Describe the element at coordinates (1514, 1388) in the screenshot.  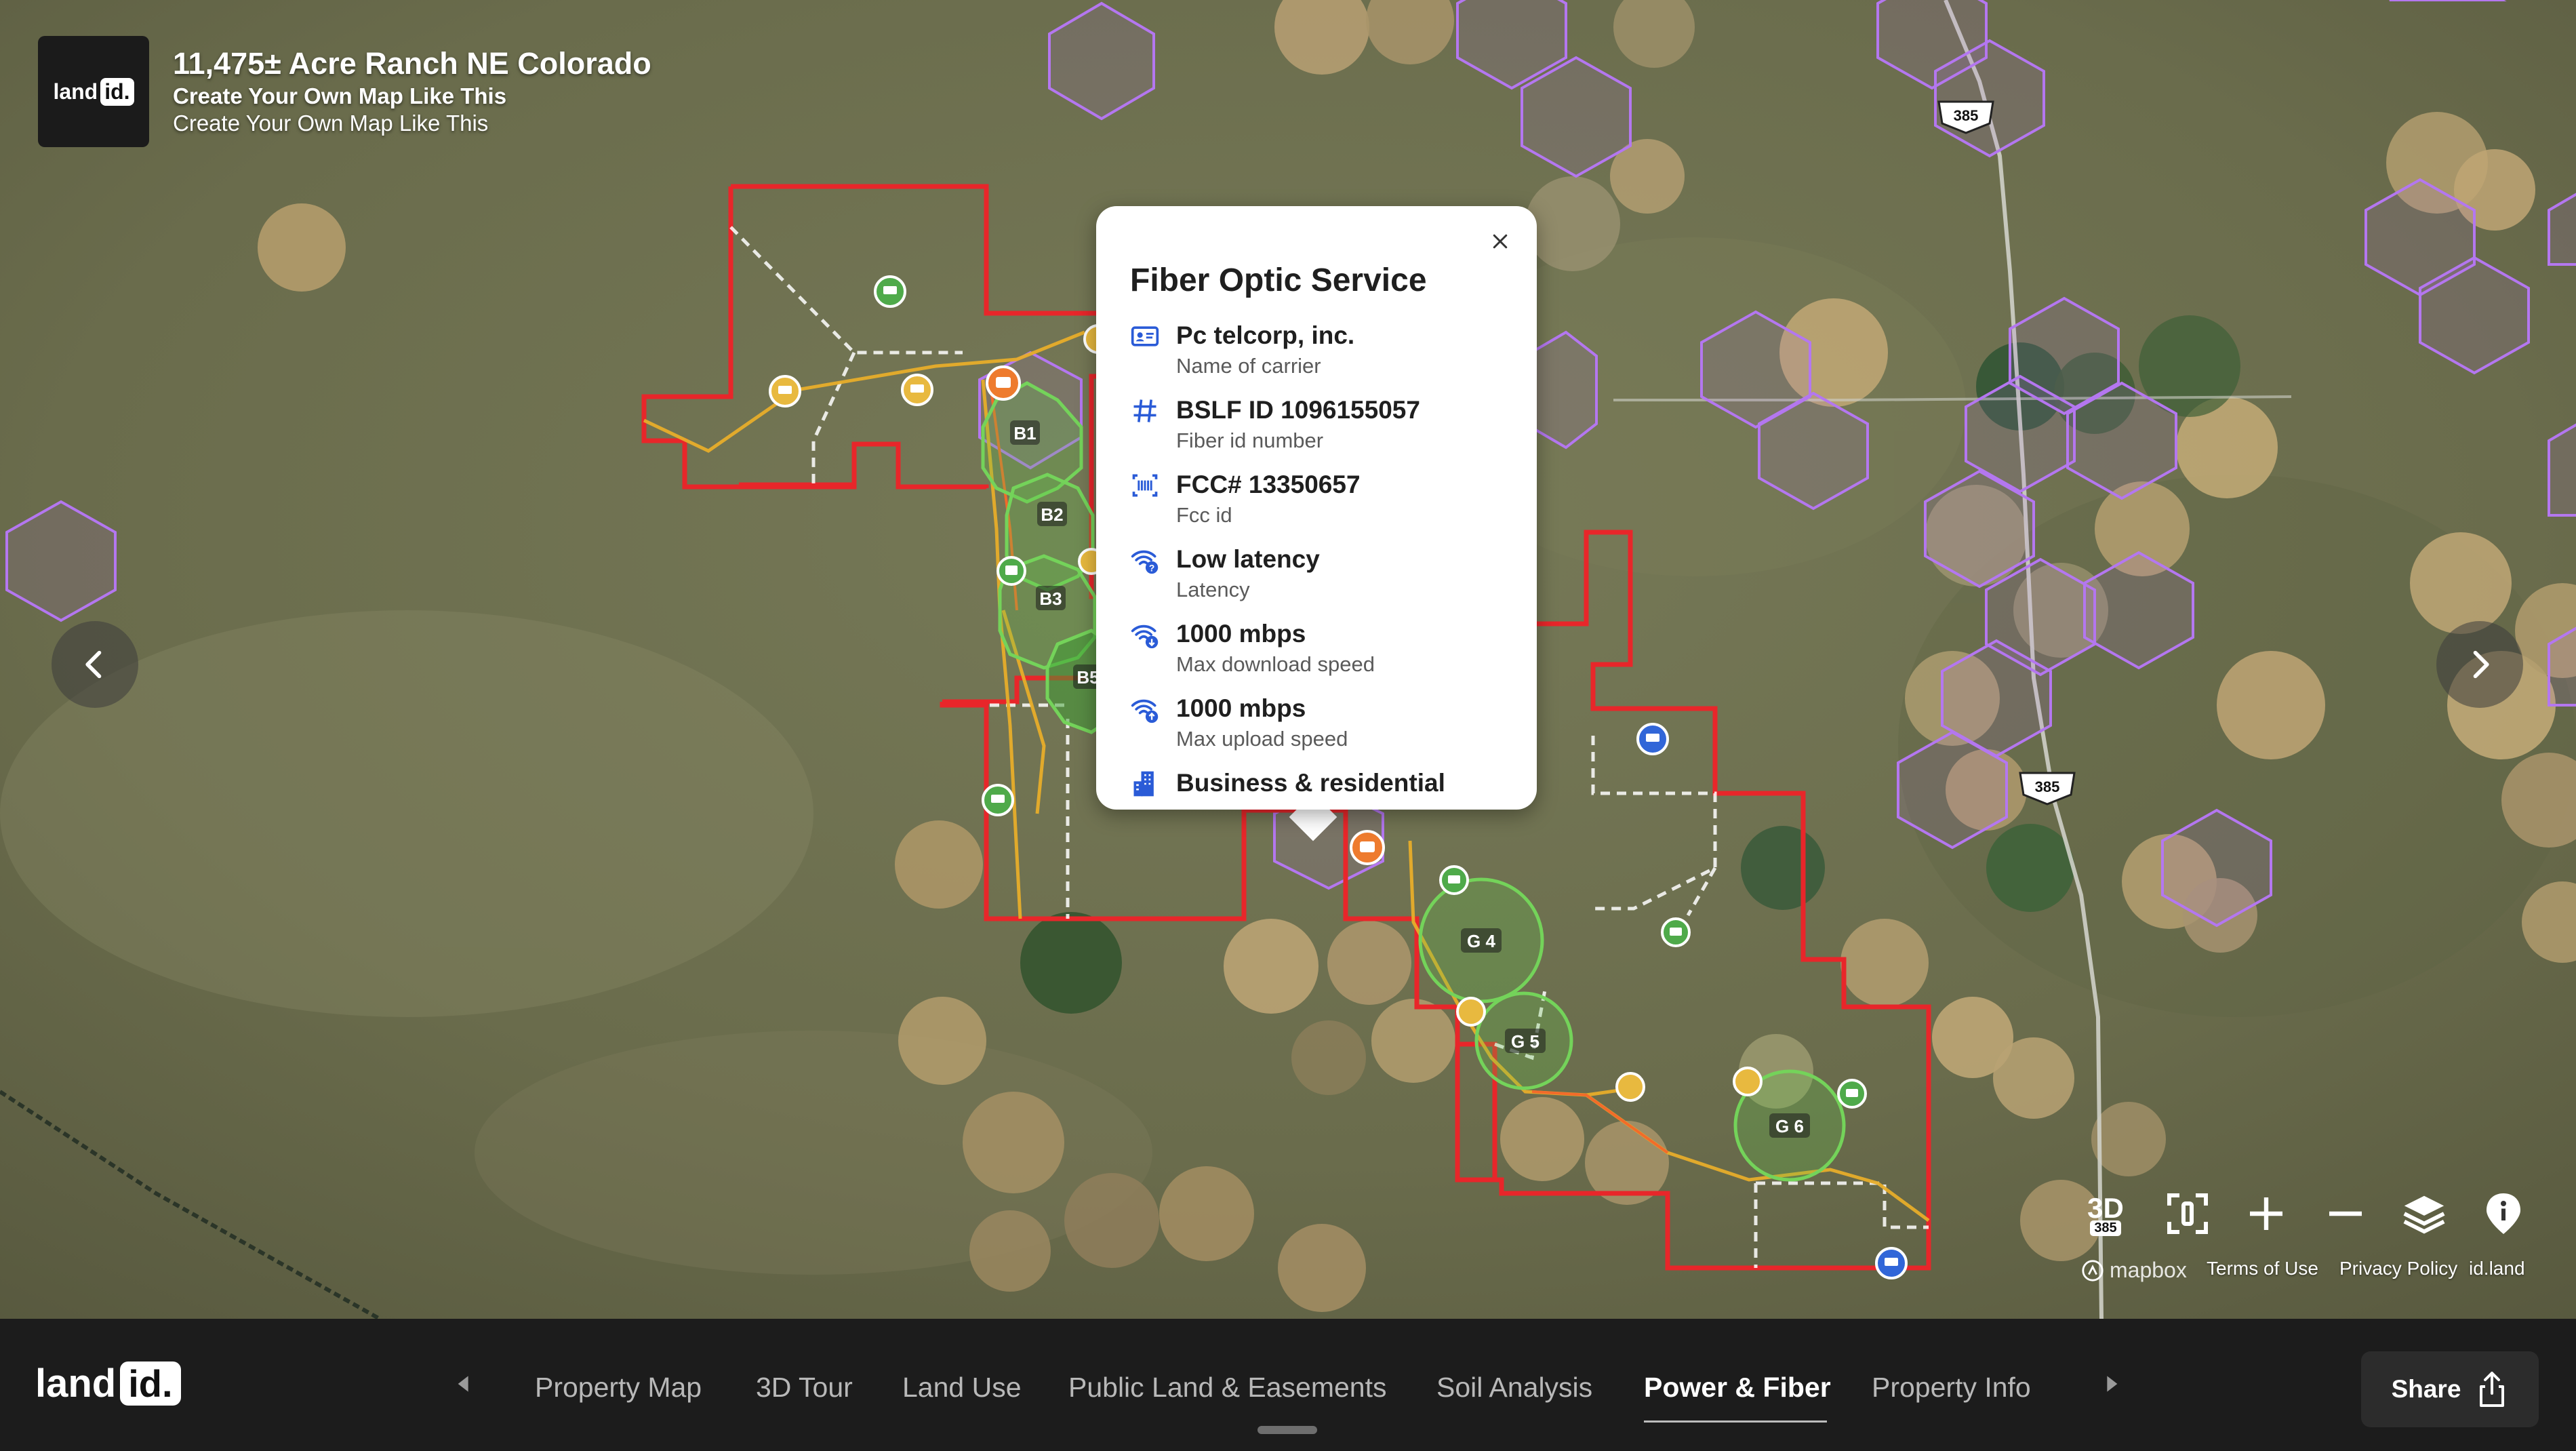
I see `tab-soil-analysis: Soil Analysis` at that location.